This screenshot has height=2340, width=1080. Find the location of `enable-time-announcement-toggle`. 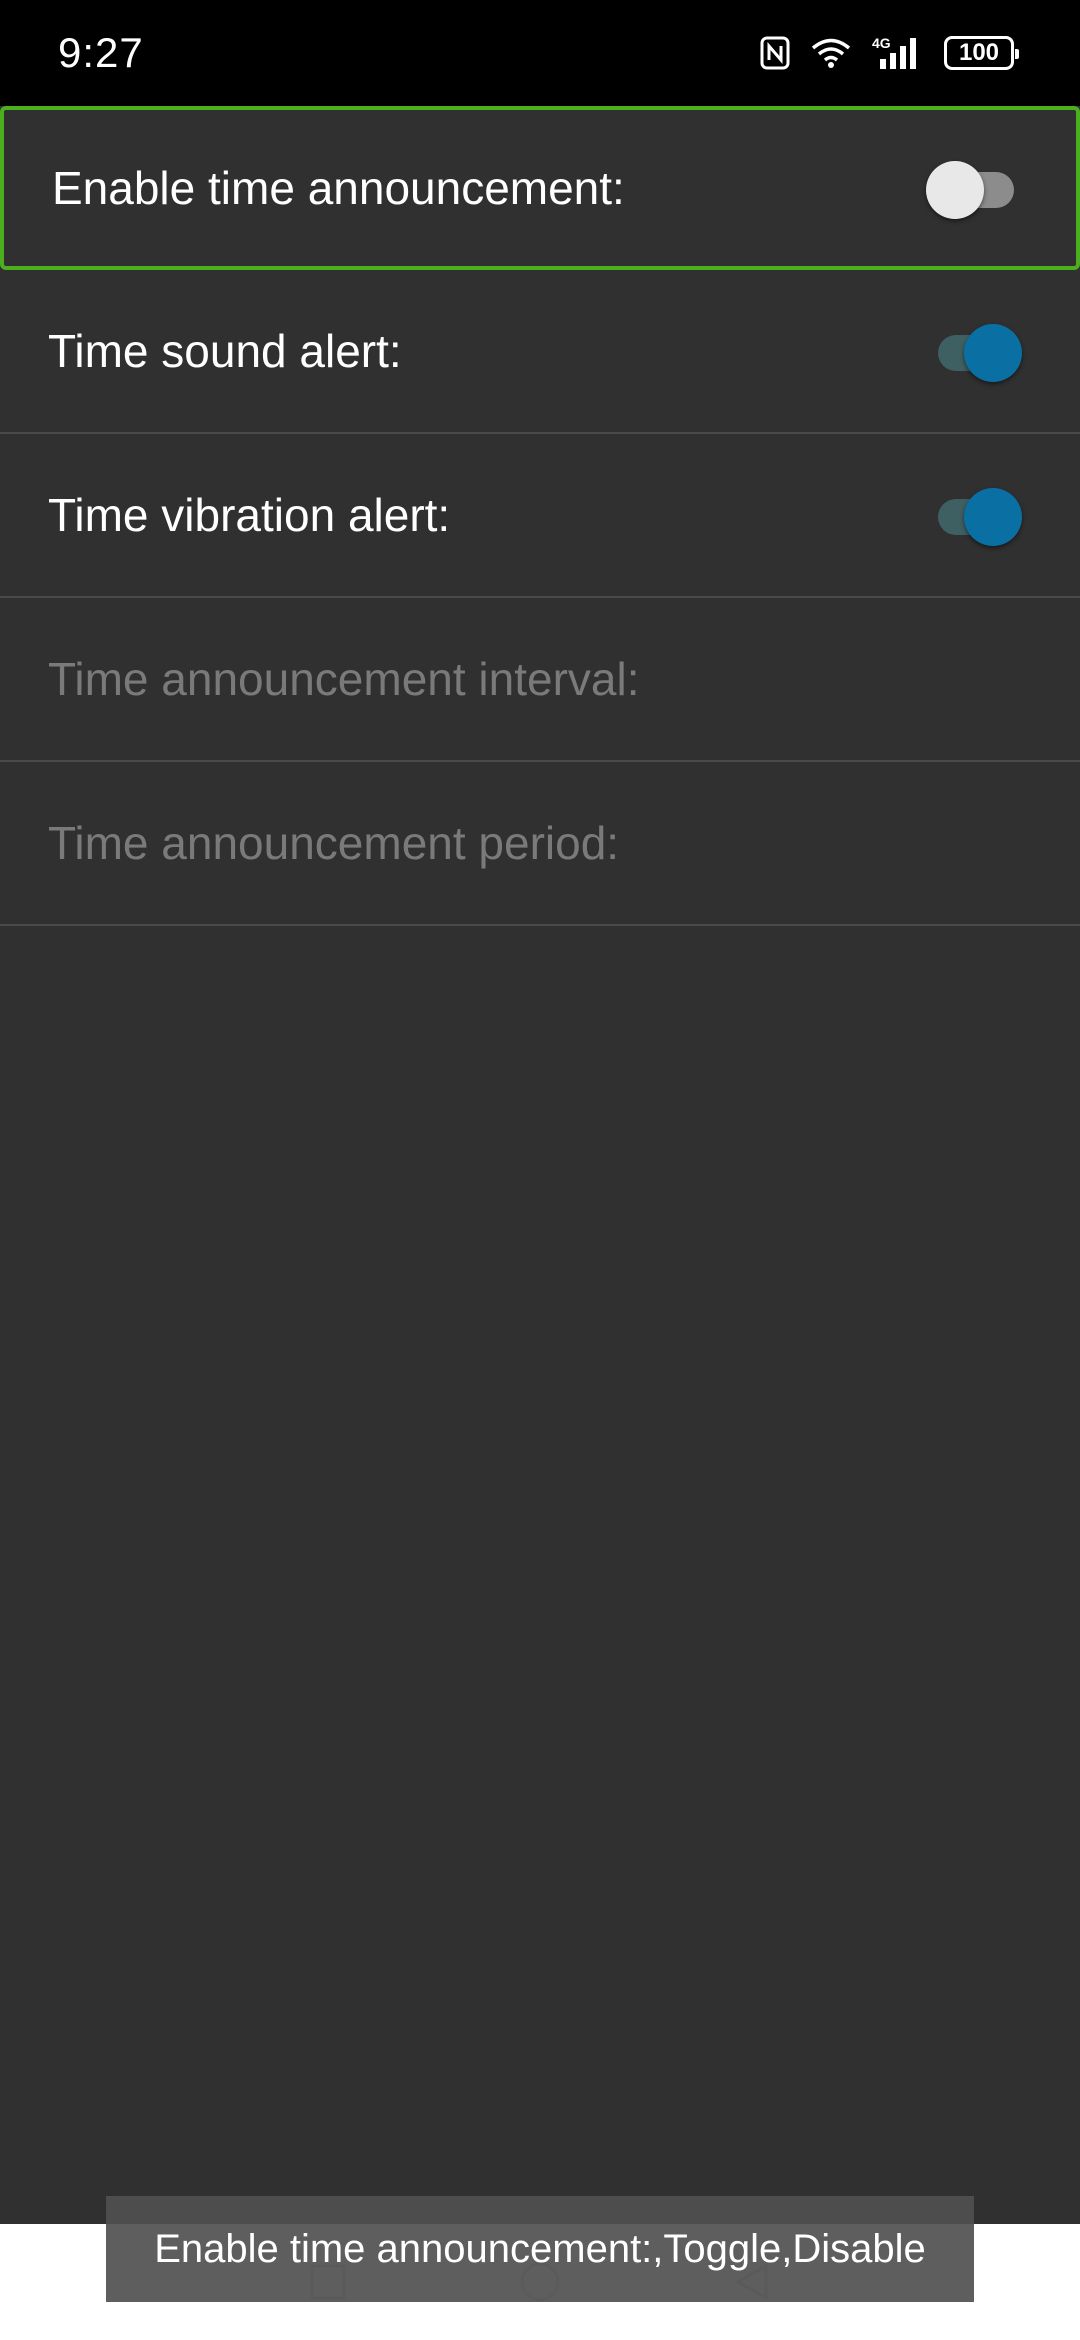

enable-time-announcement-toggle is located at coordinates (972, 190).